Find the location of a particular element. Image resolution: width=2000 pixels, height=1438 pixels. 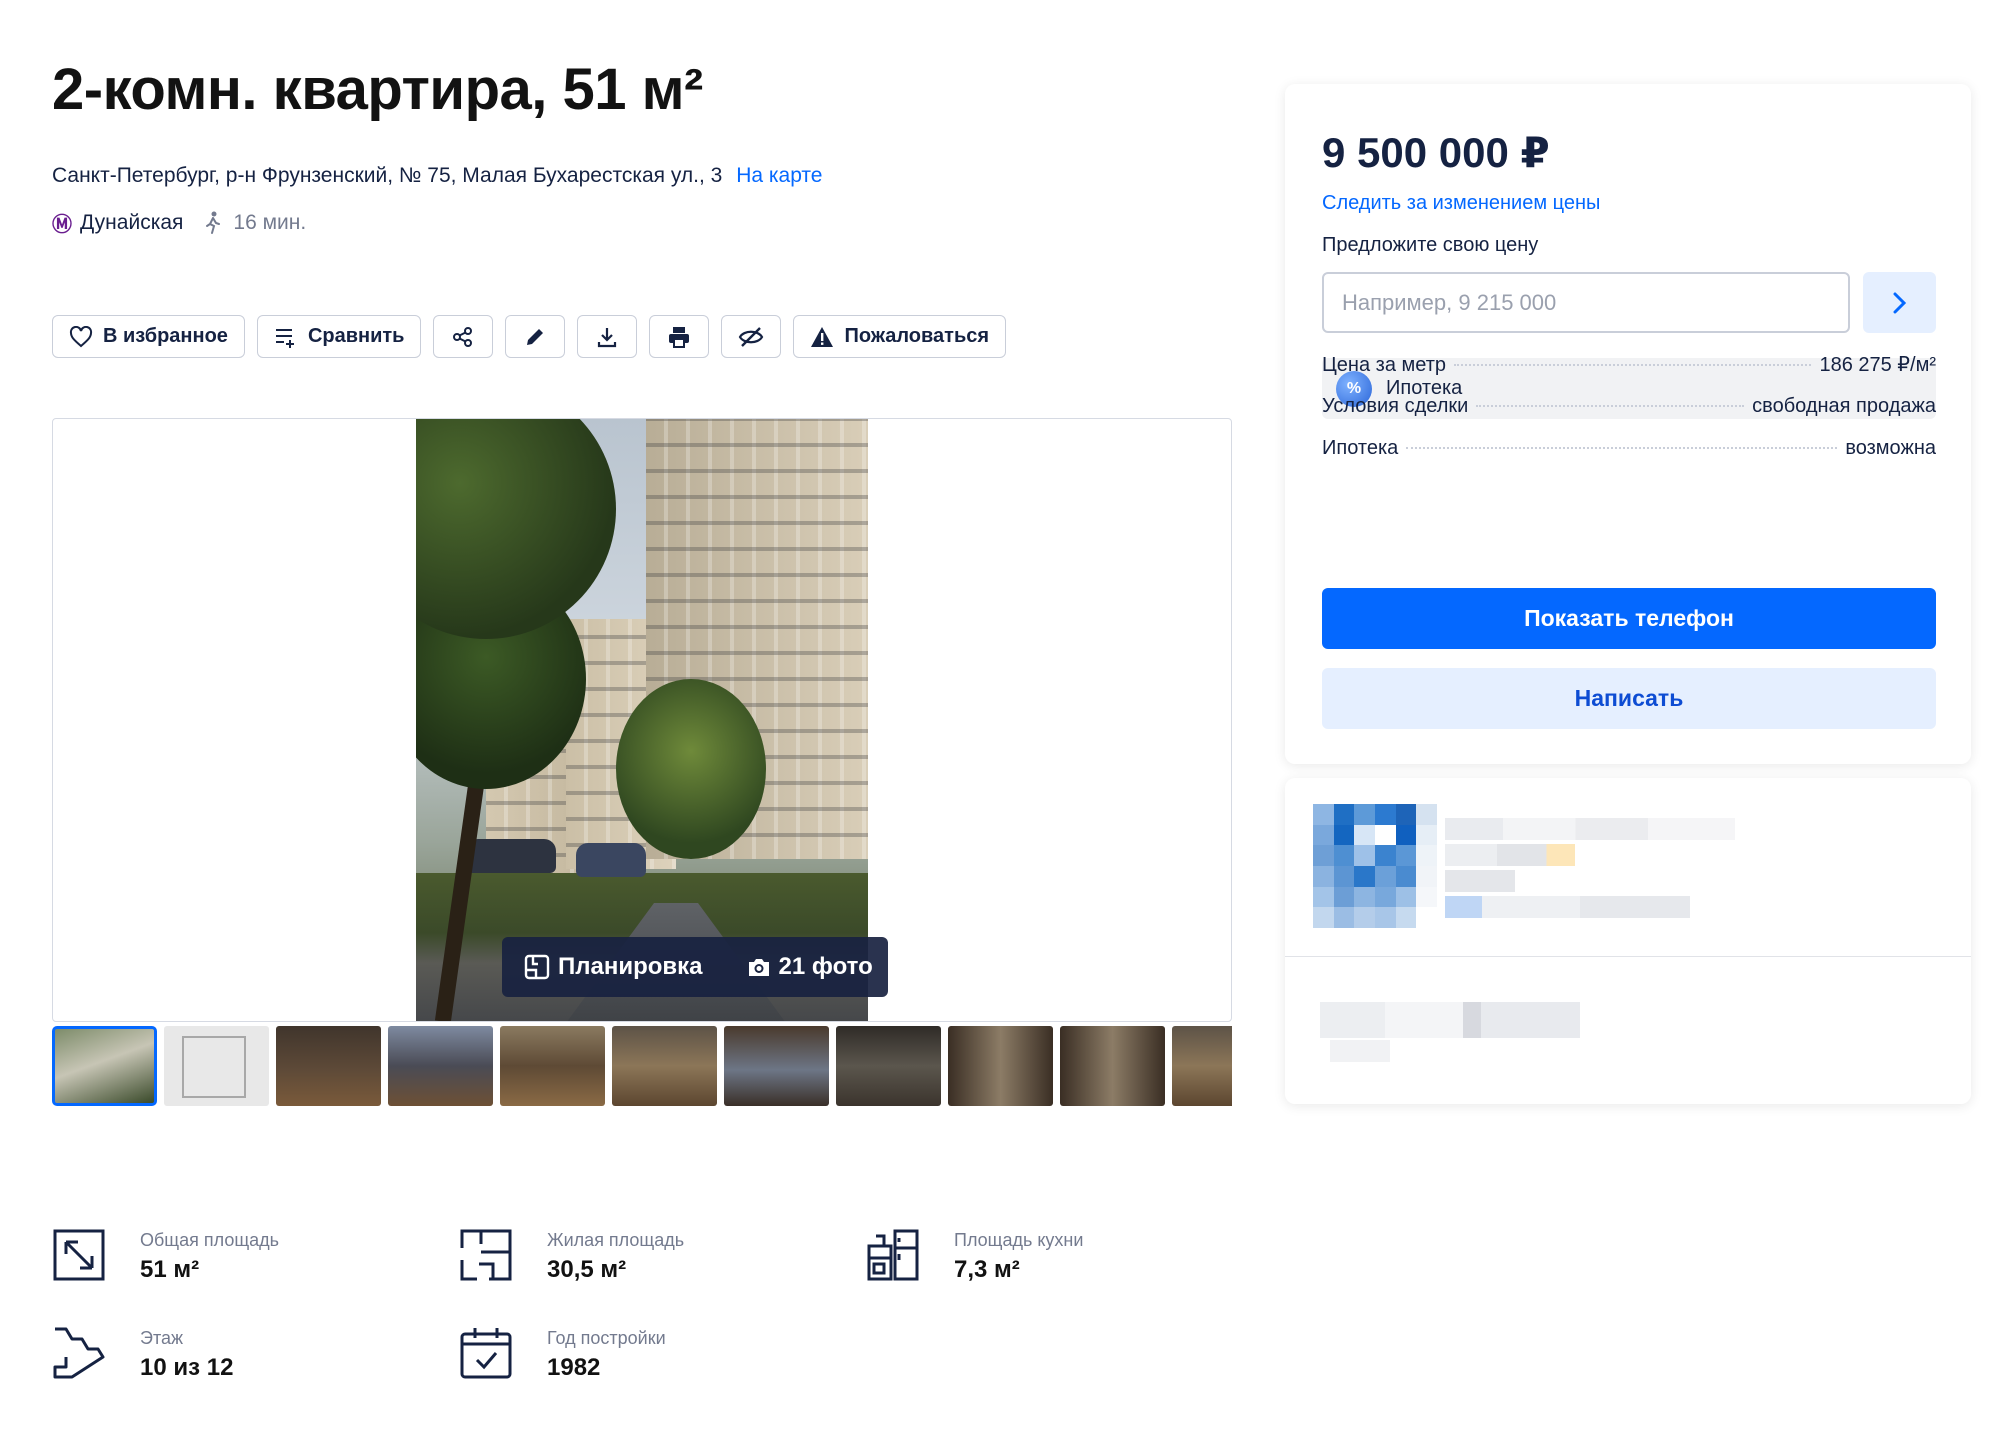

edit-icon is located at coordinates (535, 336).